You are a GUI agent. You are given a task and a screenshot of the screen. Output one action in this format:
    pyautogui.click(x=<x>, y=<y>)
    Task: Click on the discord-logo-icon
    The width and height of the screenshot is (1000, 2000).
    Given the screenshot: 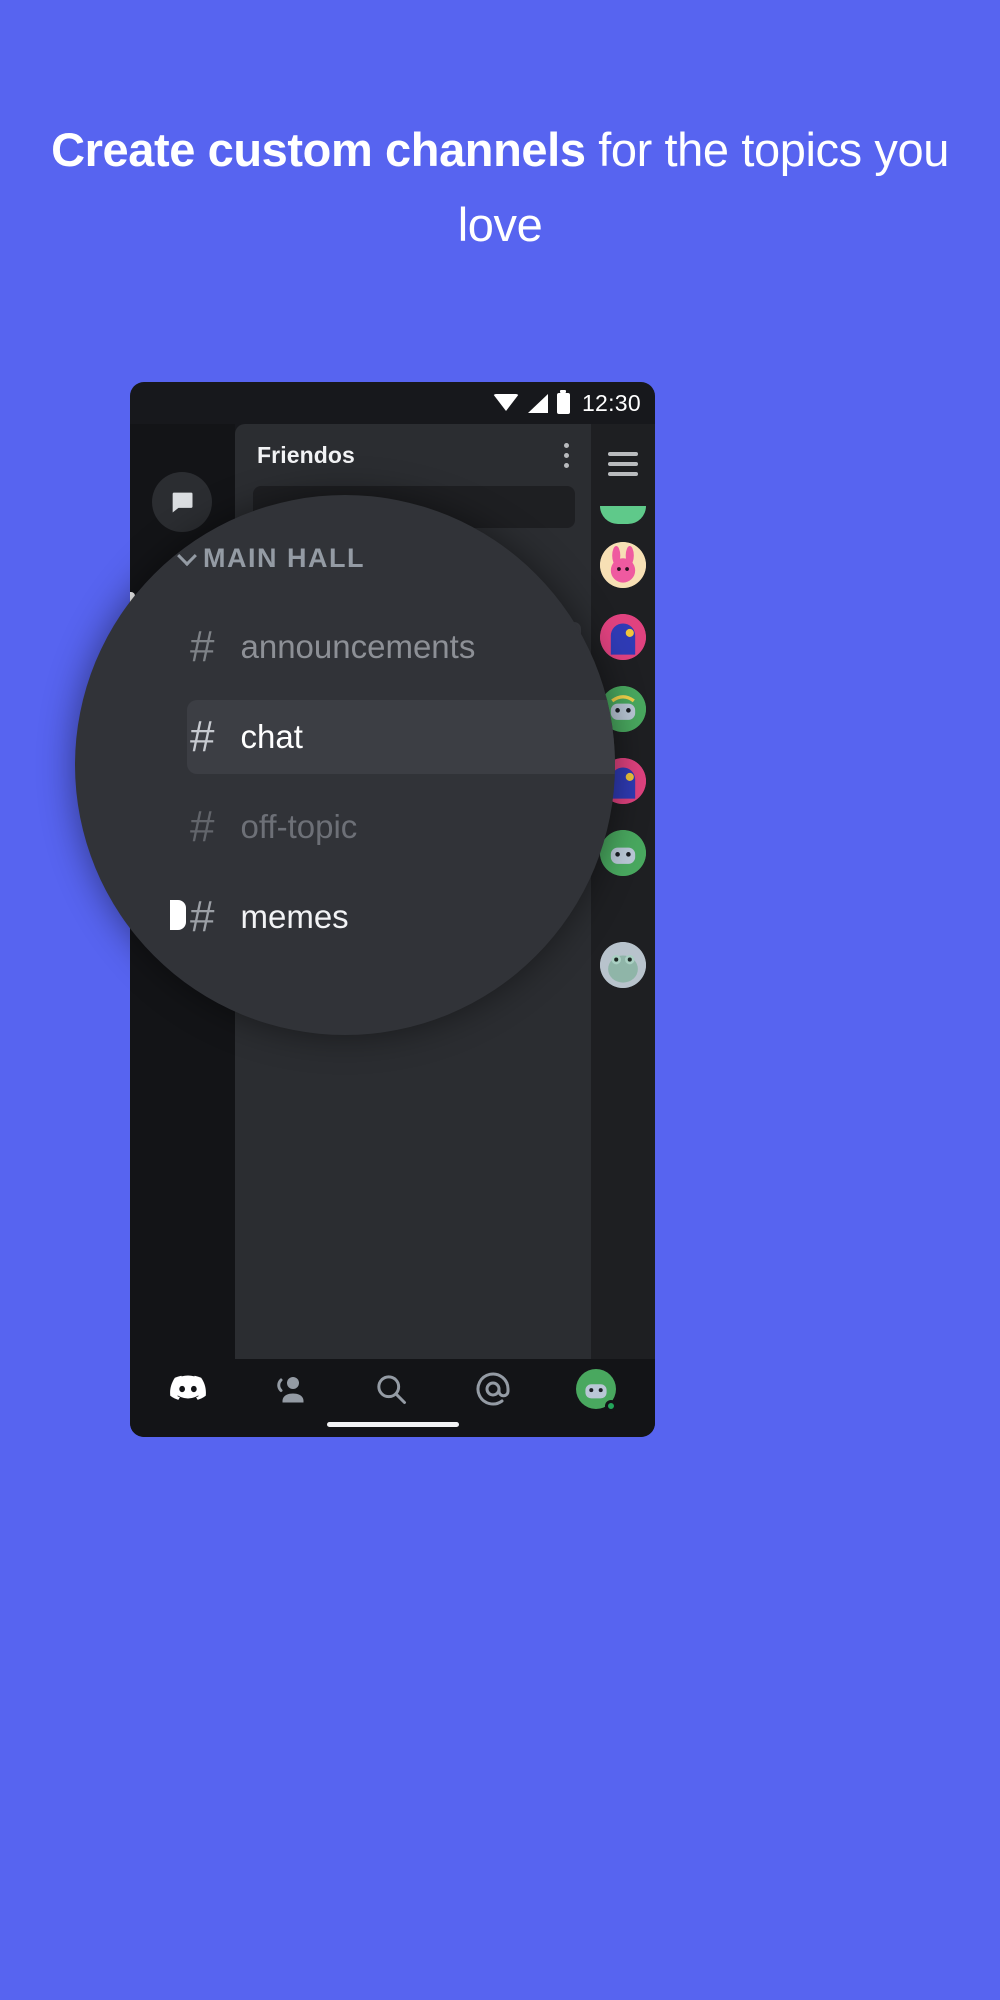 What is the action you would take?
    pyautogui.click(x=187, y=1387)
    